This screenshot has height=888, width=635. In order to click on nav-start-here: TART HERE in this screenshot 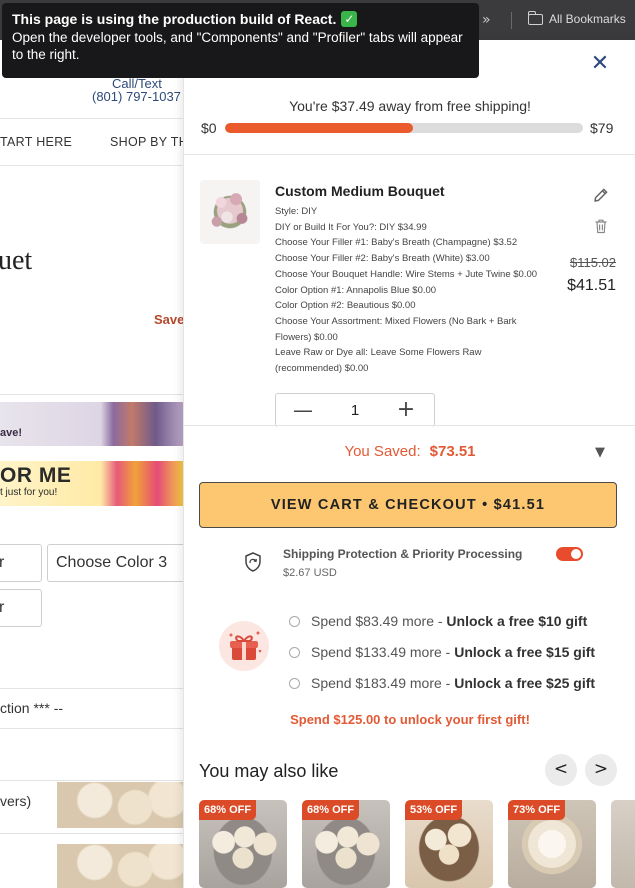, I will do `click(36, 142)`.